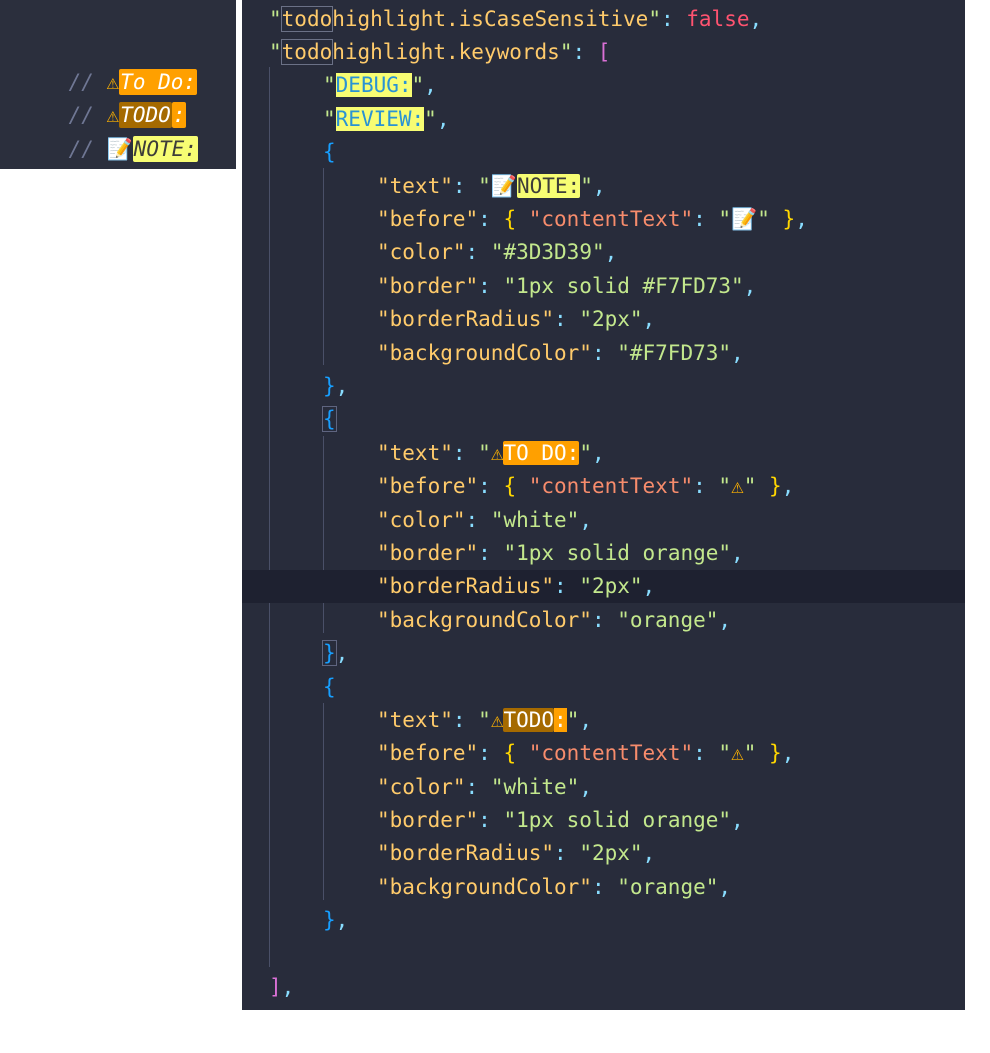 This screenshot has width=990, height=1053. I want to click on code-line-empty, so click(603, 954).